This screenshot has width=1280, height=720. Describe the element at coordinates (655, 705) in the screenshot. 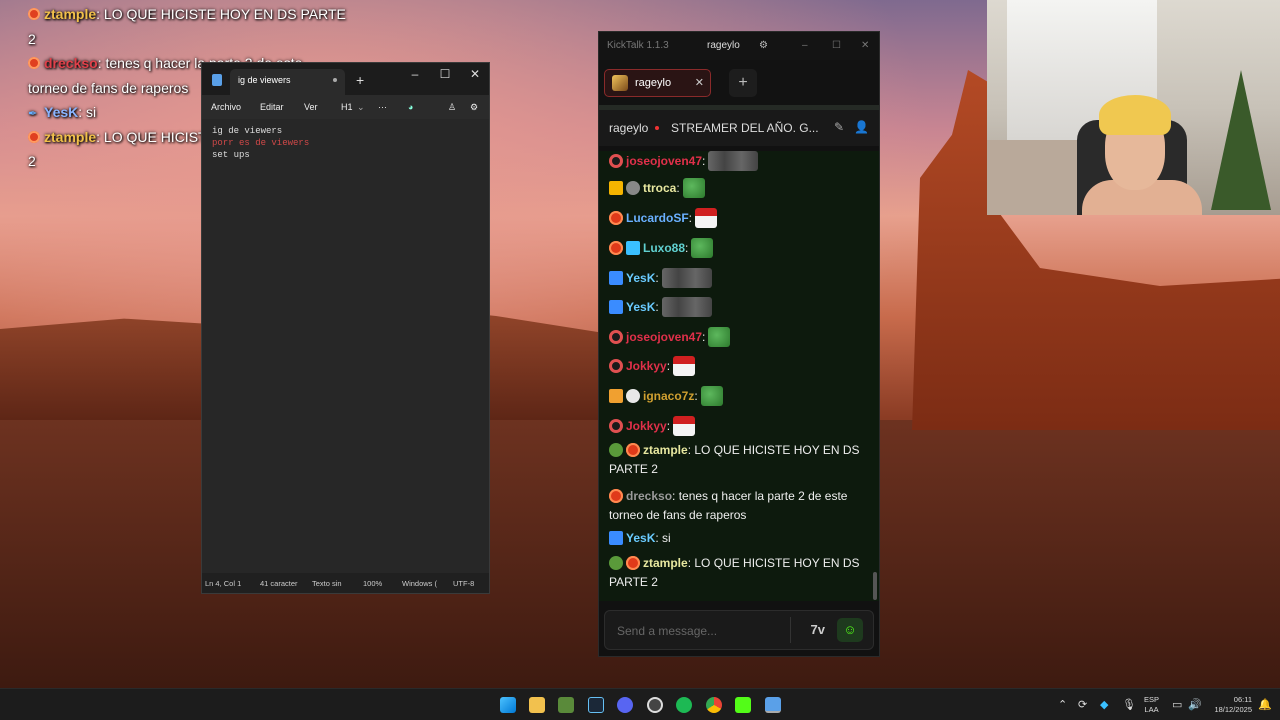

I see `obs-icon` at that location.